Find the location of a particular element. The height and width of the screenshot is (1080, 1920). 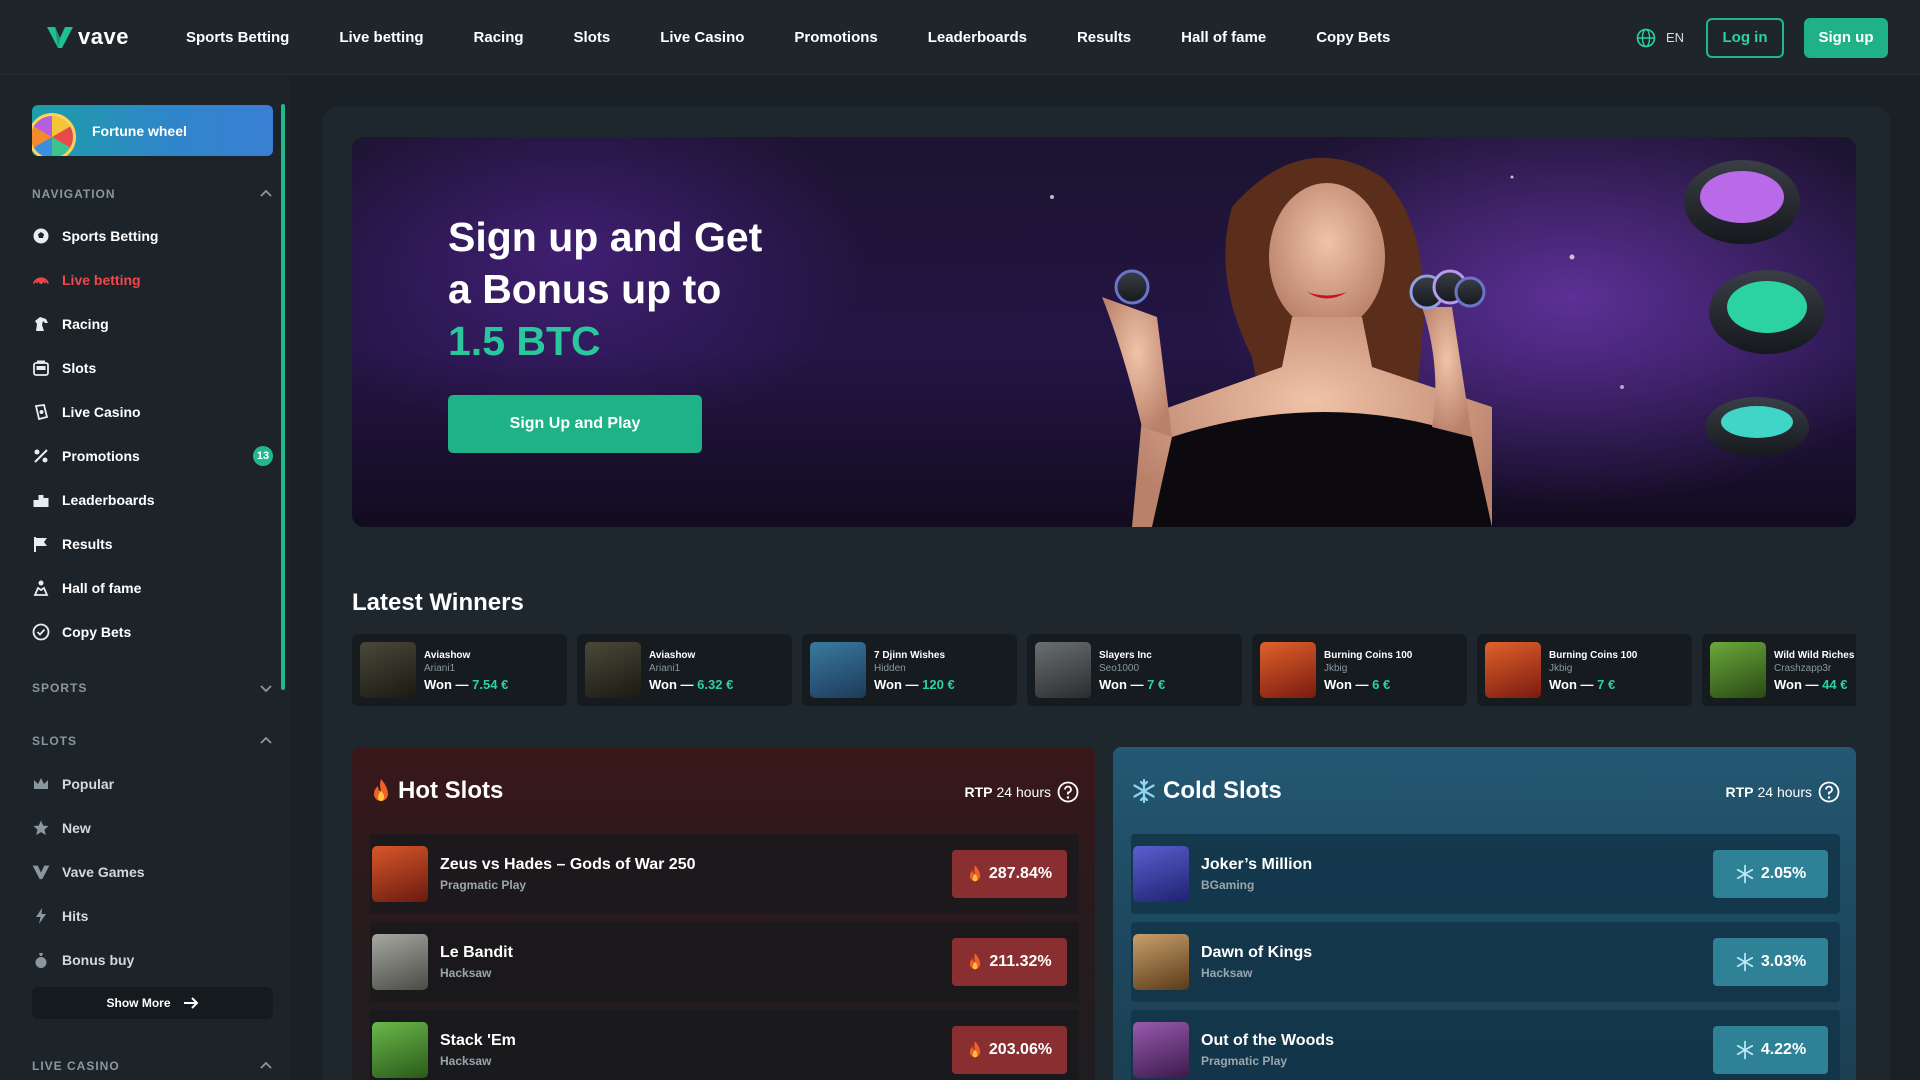

winner-card: Aviashow Ariani1 Won — 7.54 € is located at coordinates (459, 670).